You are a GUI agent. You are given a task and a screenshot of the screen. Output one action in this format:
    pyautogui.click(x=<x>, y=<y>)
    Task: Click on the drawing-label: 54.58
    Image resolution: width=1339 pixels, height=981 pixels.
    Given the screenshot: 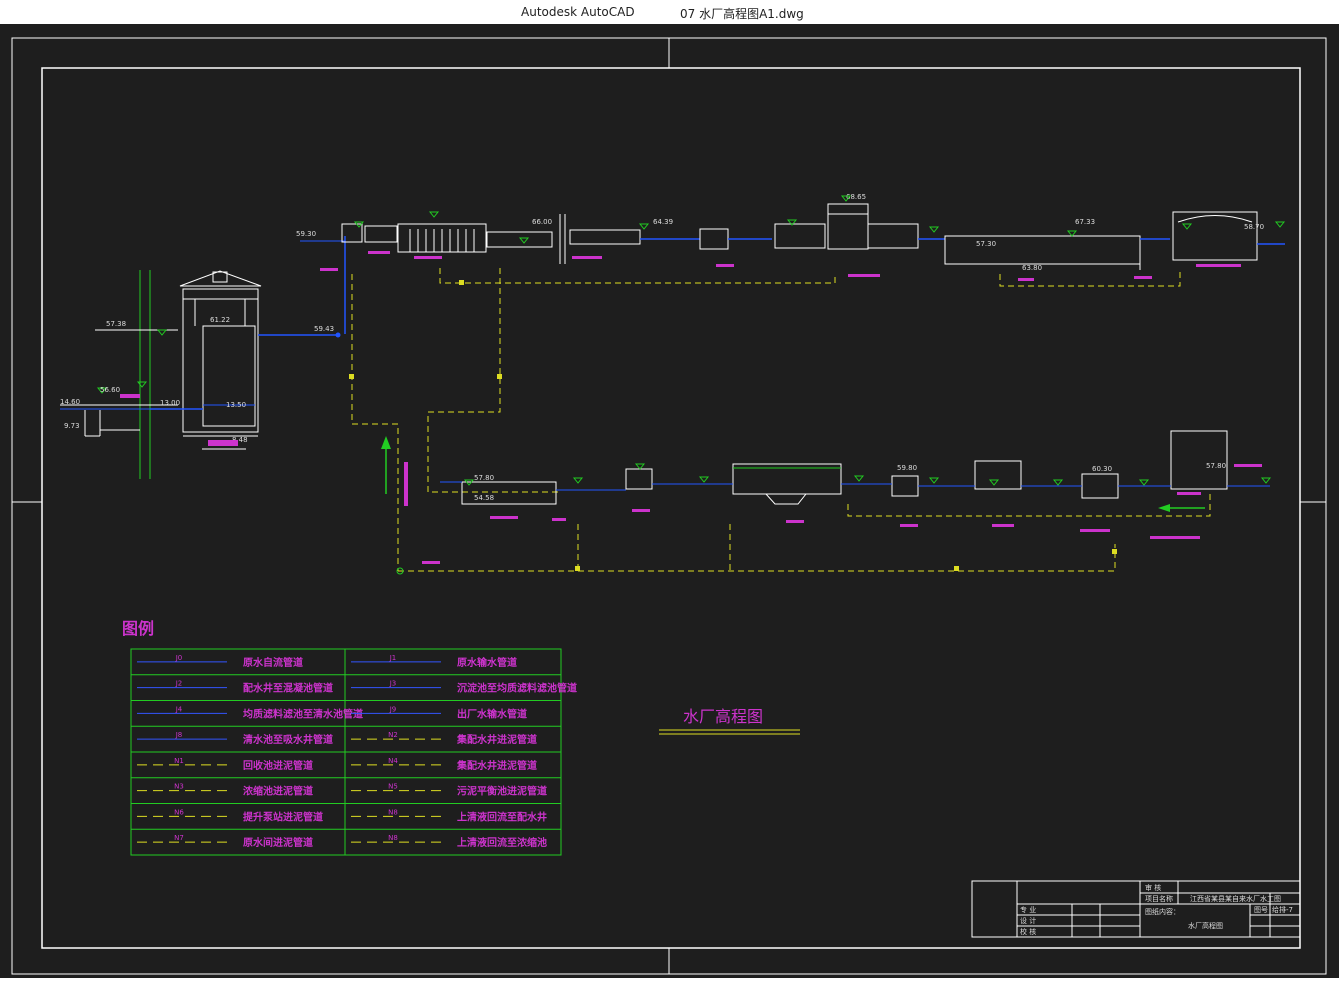 What is the action you would take?
    pyautogui.click(x=484, y=498)
    